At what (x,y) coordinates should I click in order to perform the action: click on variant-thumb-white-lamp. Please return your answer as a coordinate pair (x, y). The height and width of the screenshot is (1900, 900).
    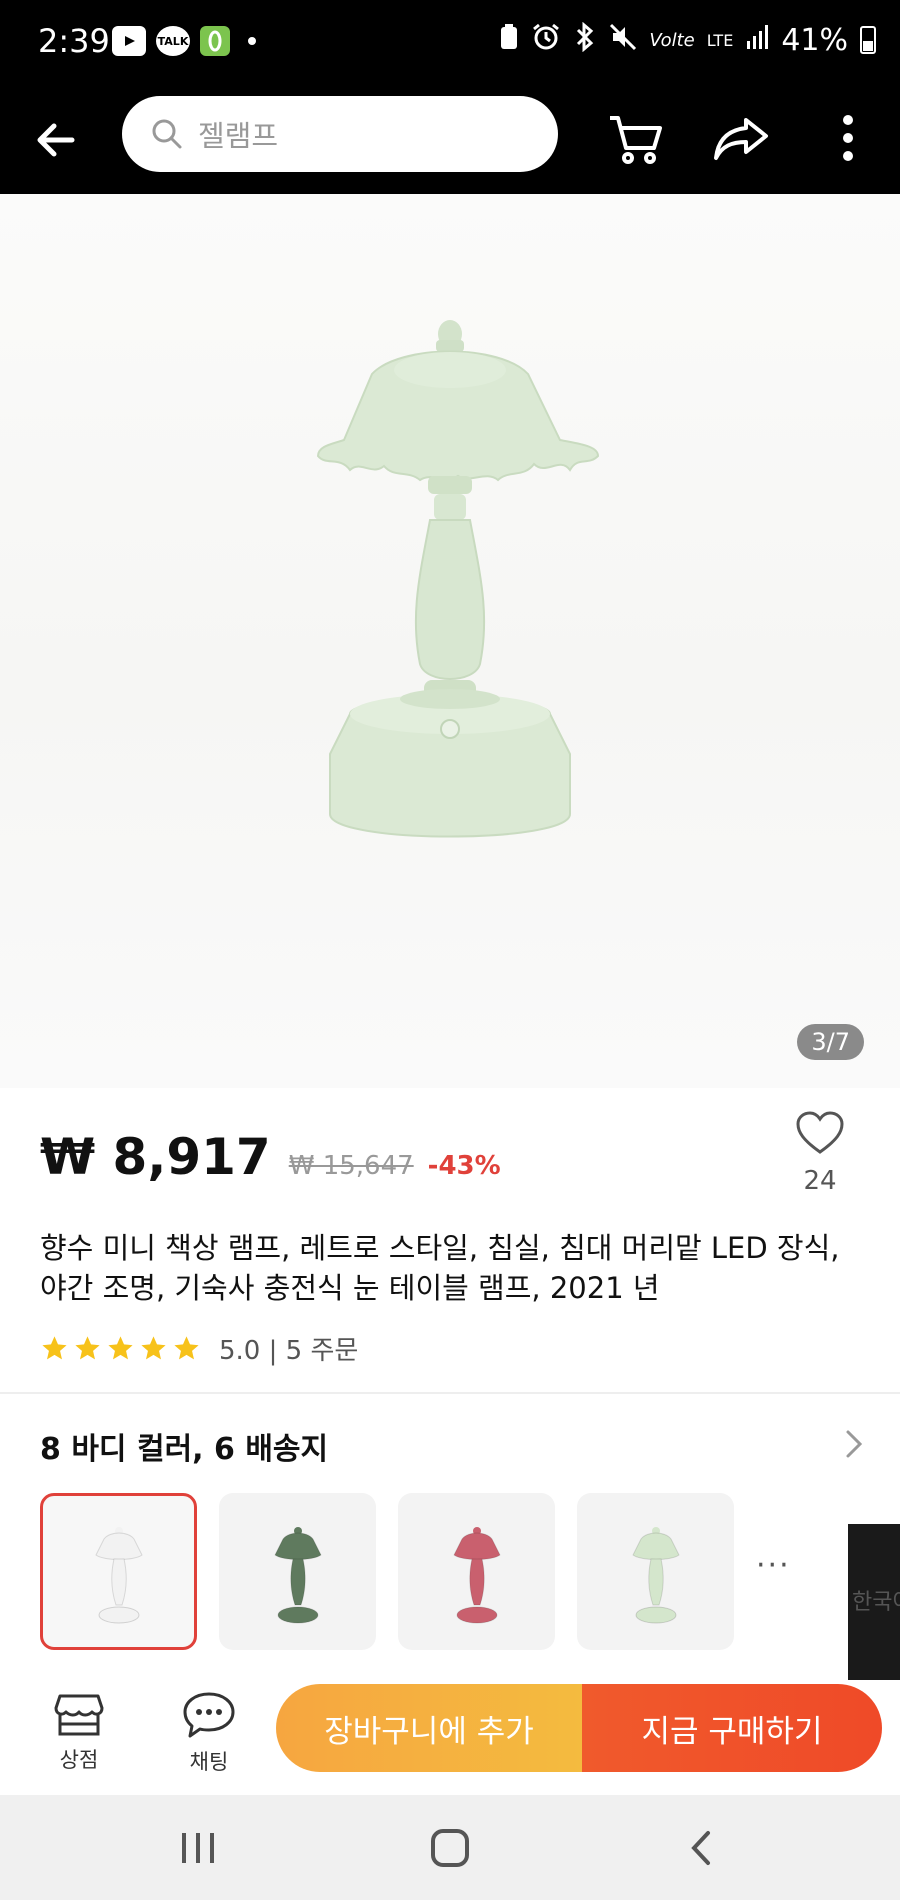
    Looking at the image, I should click on (118, 1571).